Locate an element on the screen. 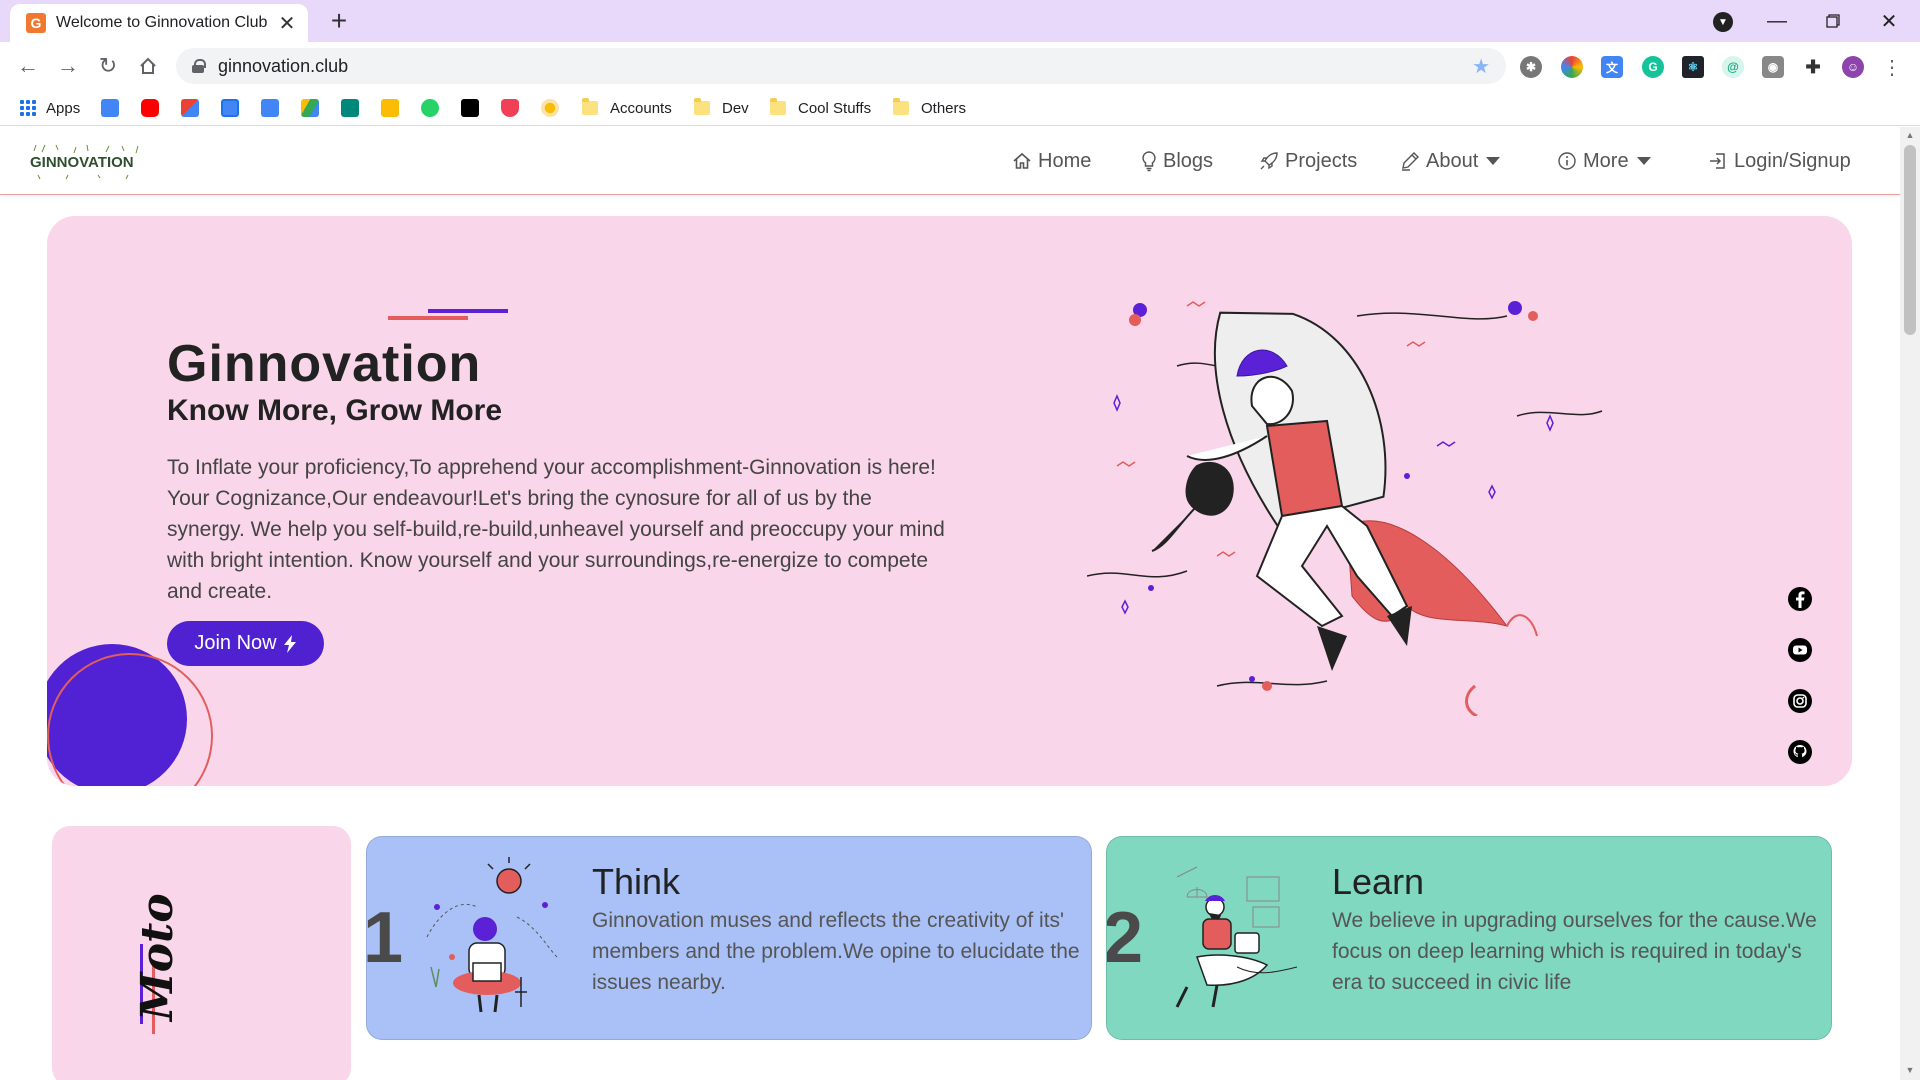 The image size is (1920, 1080). browser-tab: G Welcome to Ginnovation Club ✕ is located at coordinates (159, 23).